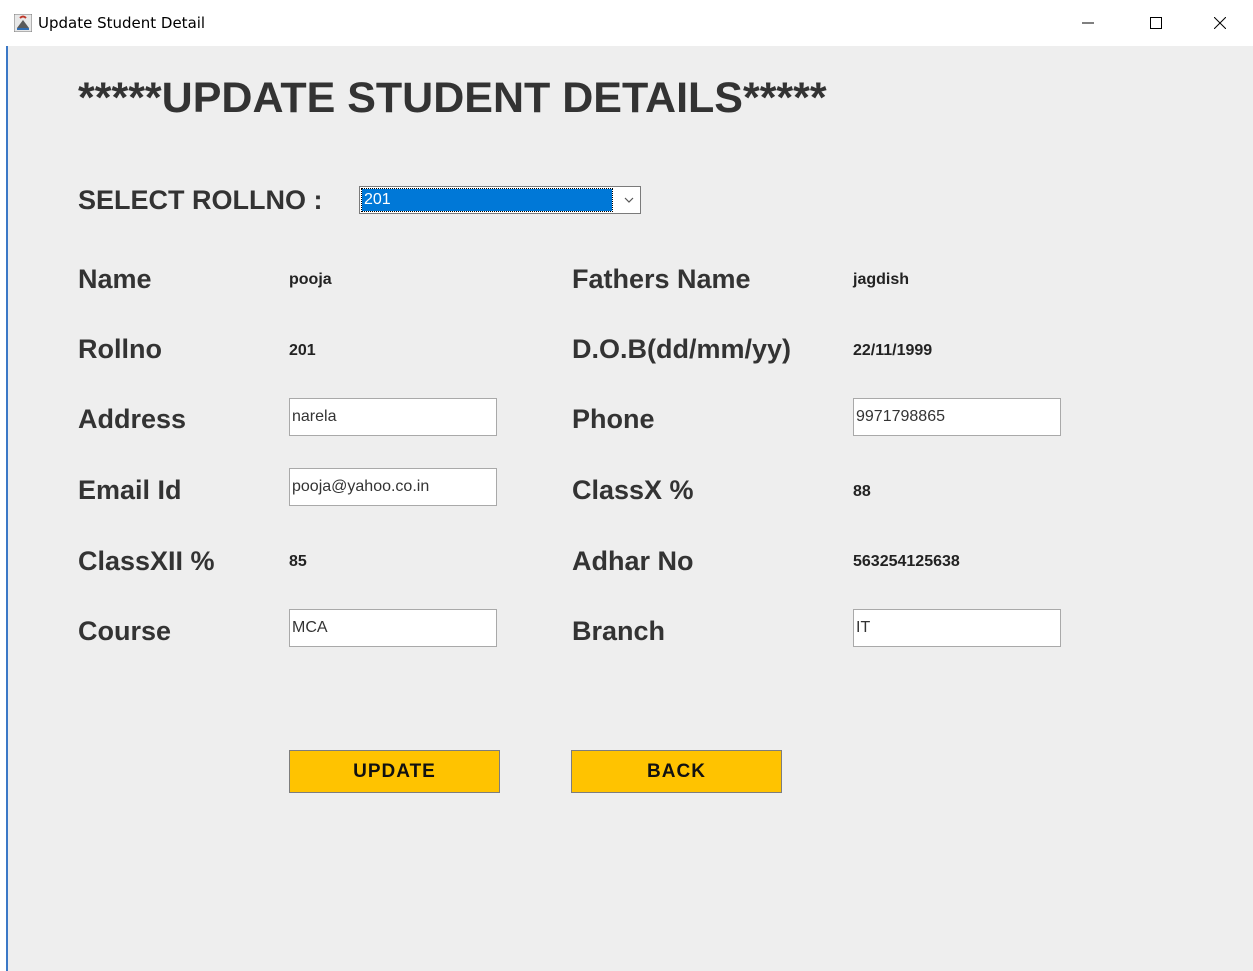 This screenshot has height=971, width=1253. What do you see at coordinates (619, 631) in the screenshot?
I see `branch-label: Branch` at bounding box center [619, 631].